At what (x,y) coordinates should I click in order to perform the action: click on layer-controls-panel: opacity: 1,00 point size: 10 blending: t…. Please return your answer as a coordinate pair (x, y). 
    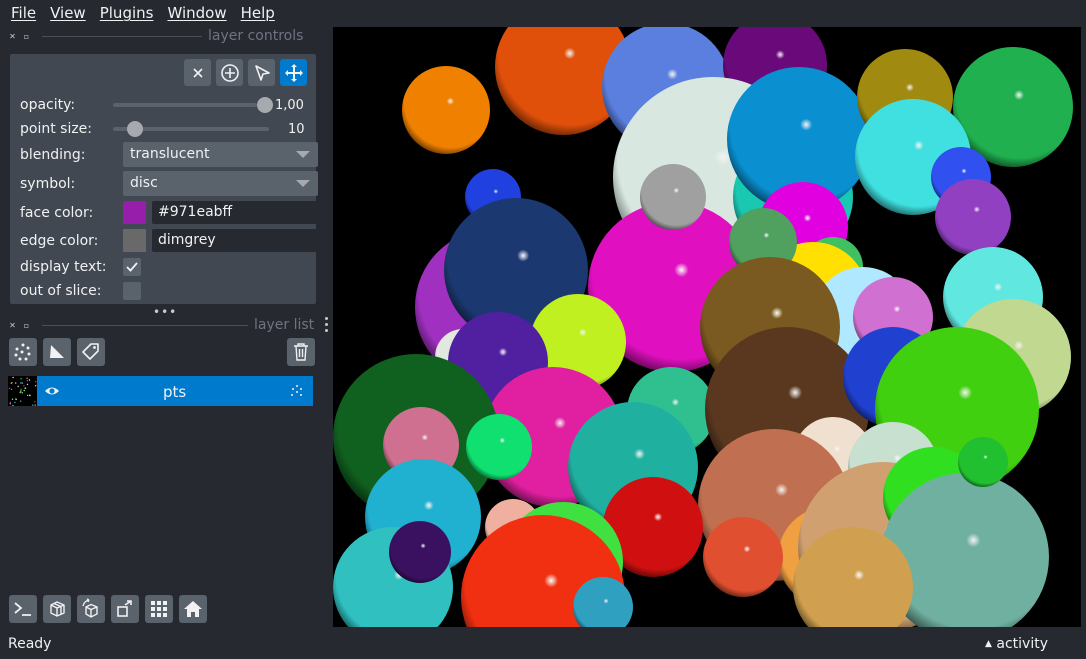
    Looking at the image, I should click on (164, 179).